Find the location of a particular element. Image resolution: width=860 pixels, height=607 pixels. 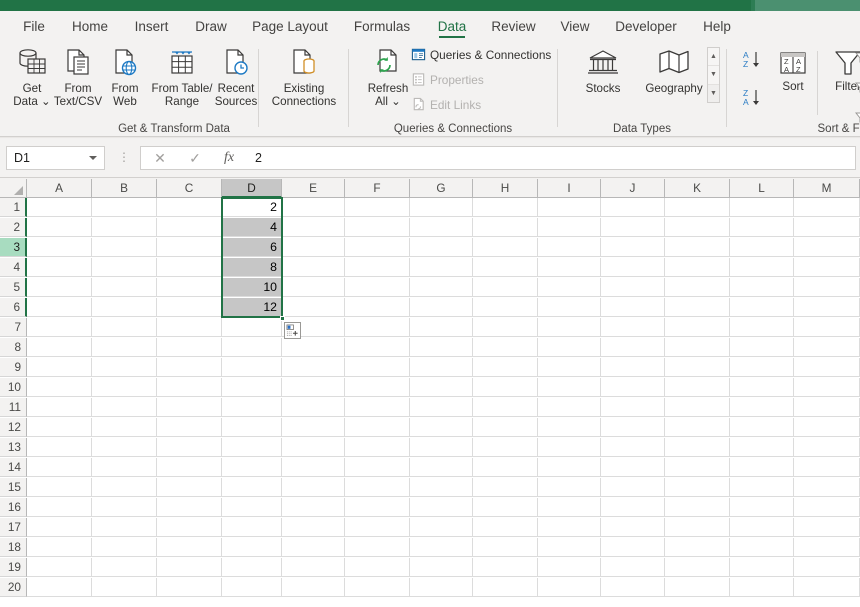

row-header-10: 10 is located at coordinates (13, 387).